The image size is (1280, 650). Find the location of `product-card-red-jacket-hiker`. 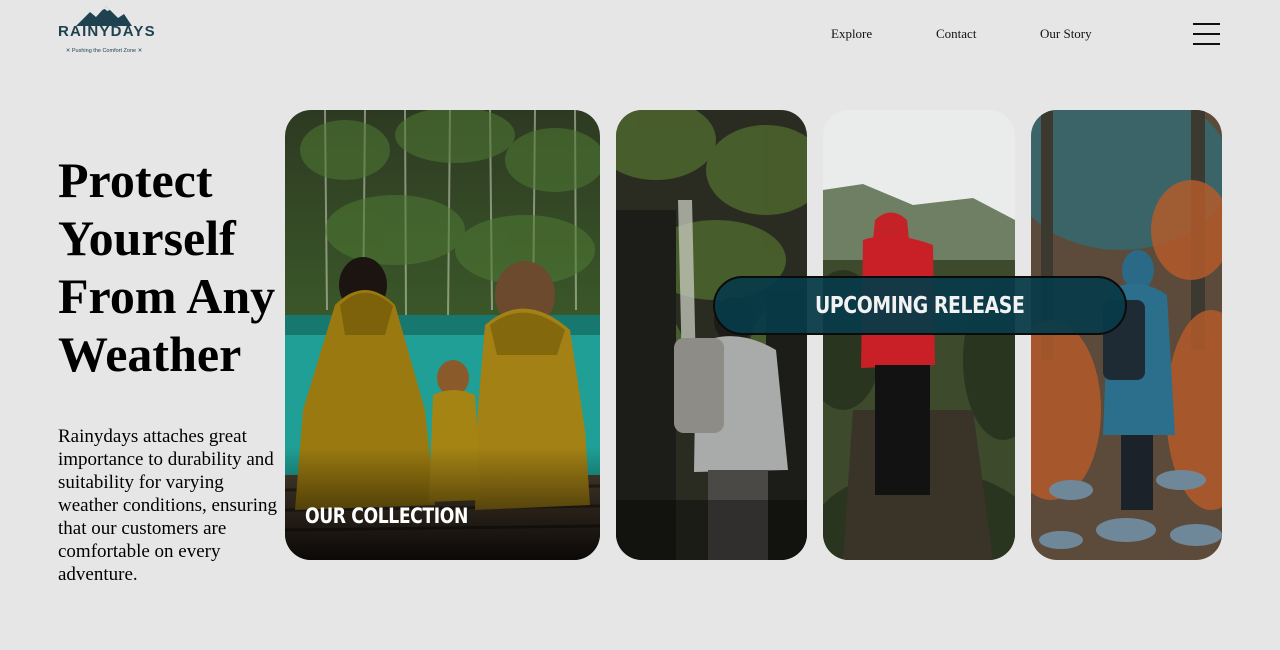

product-card-red-jacket-hiker is located at coordinates (919, 335).